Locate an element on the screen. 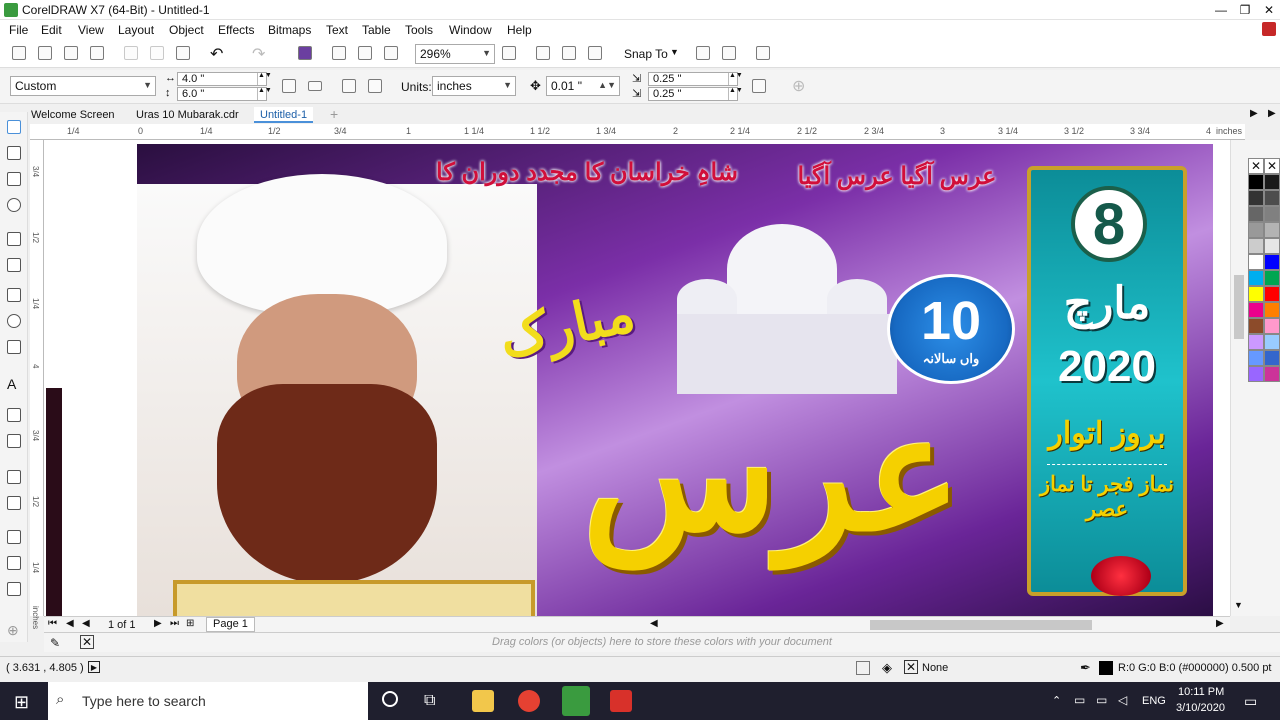  clock-time: 10:11 PM is located at coordinates (1201, 692).